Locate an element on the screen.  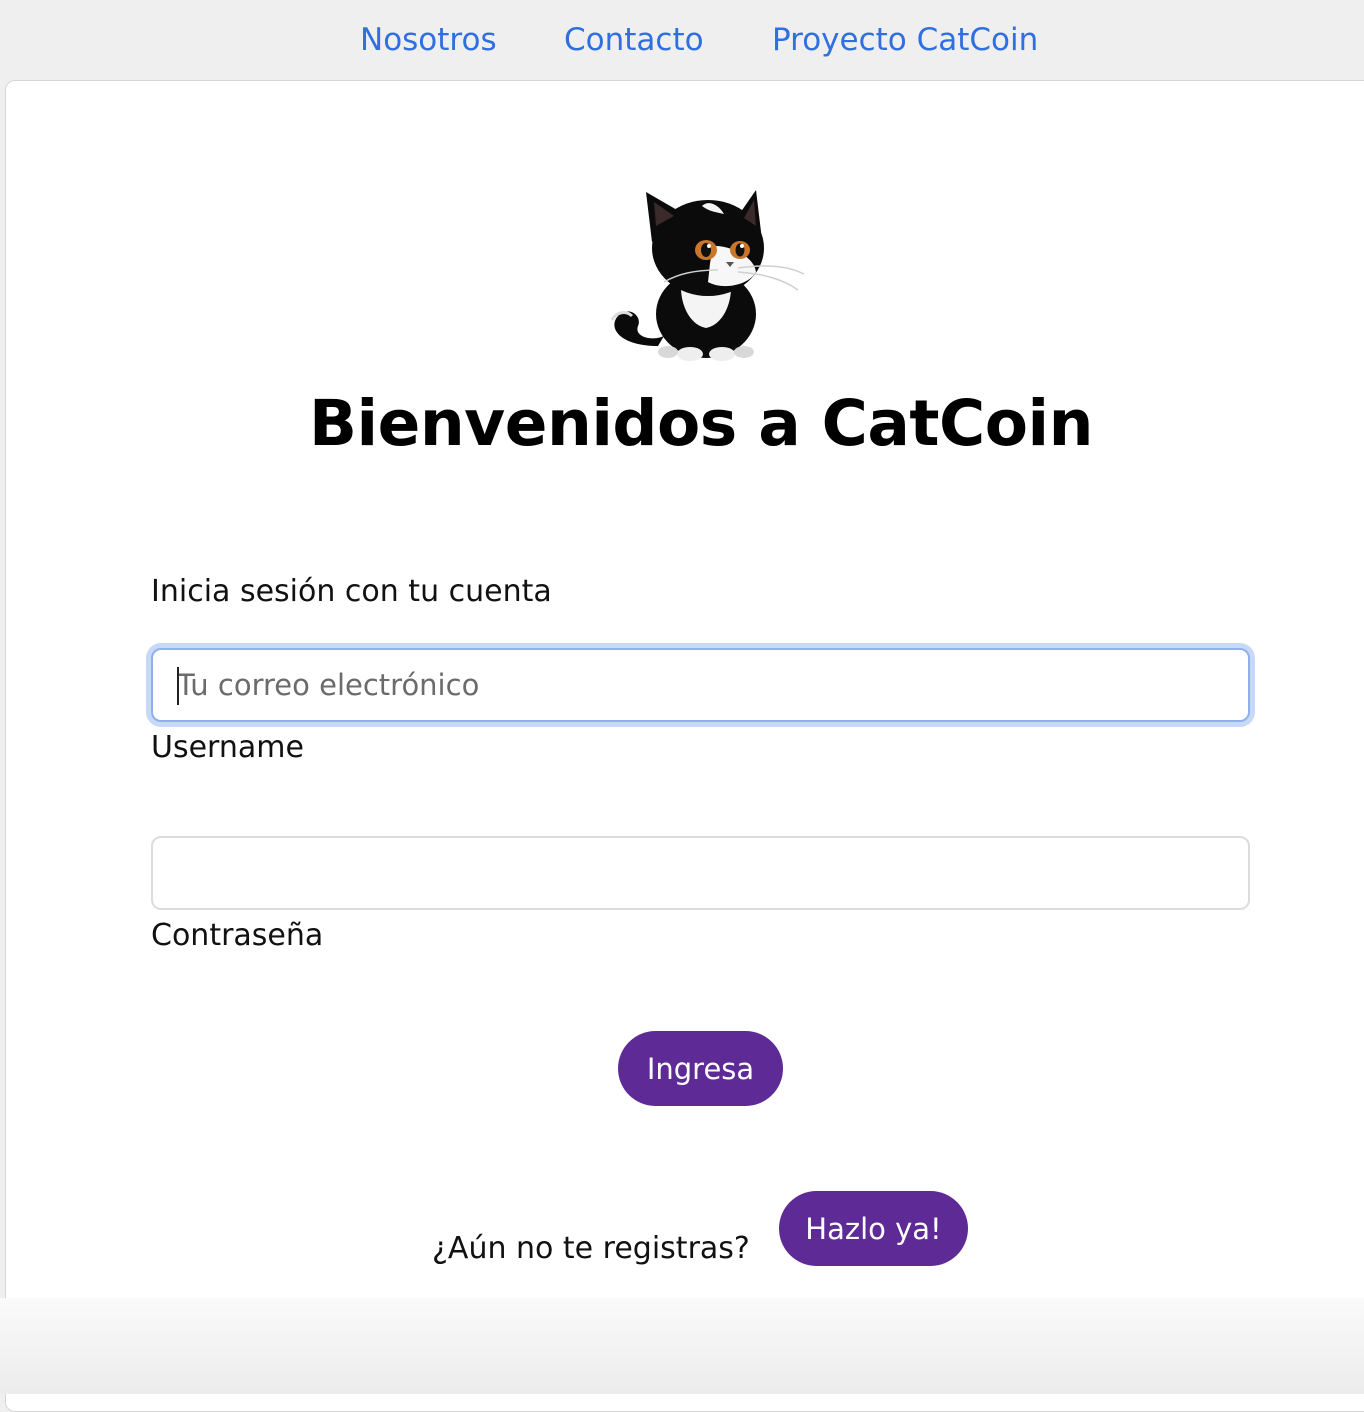
password-input is located at coordinates (700, 873).